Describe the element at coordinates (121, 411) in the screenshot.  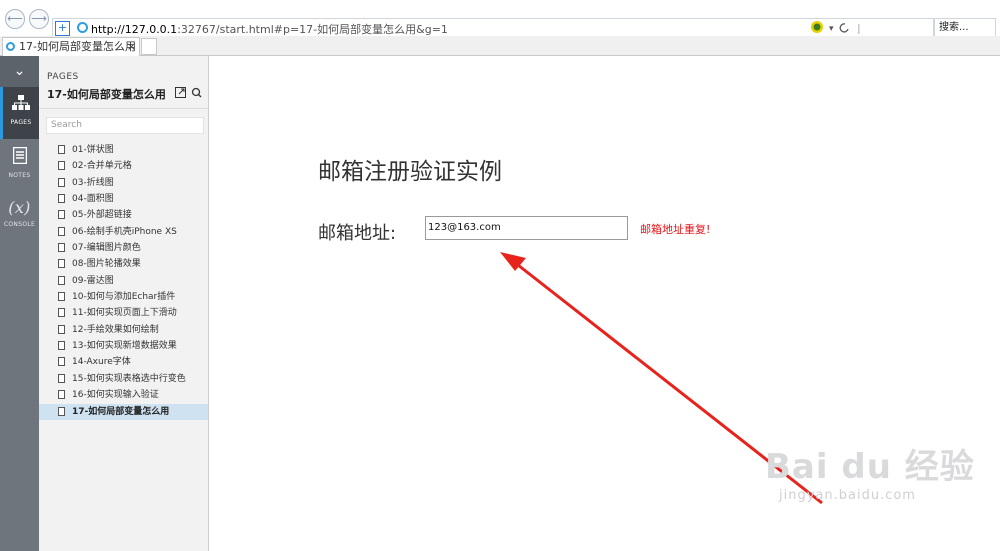
I see `page-list-label: 17-如何局部变量怎么用` at that location.